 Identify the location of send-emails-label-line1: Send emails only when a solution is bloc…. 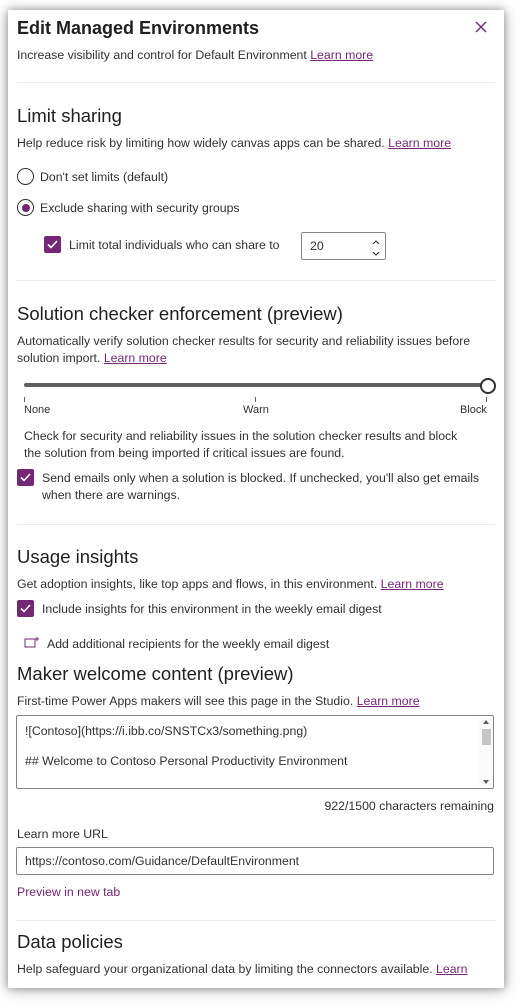
(261, 478).